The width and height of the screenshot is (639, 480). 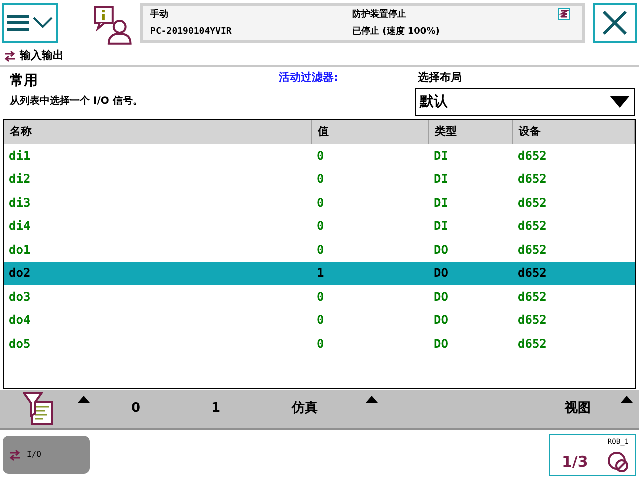 What do you see at coordinates (20, 227) in the screenshot?
I see `table-cell-text: di4` at bounding box center [20, 227].